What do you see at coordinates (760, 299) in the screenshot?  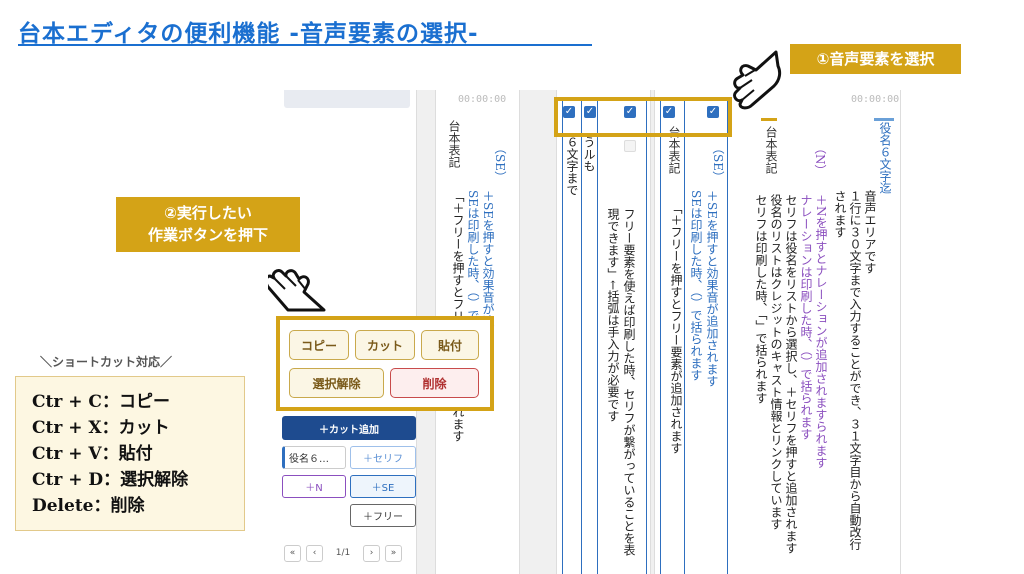 I see `page3-serif-print: セリフは印刷した時、「」で括られます` at bounding box center [760, 299].